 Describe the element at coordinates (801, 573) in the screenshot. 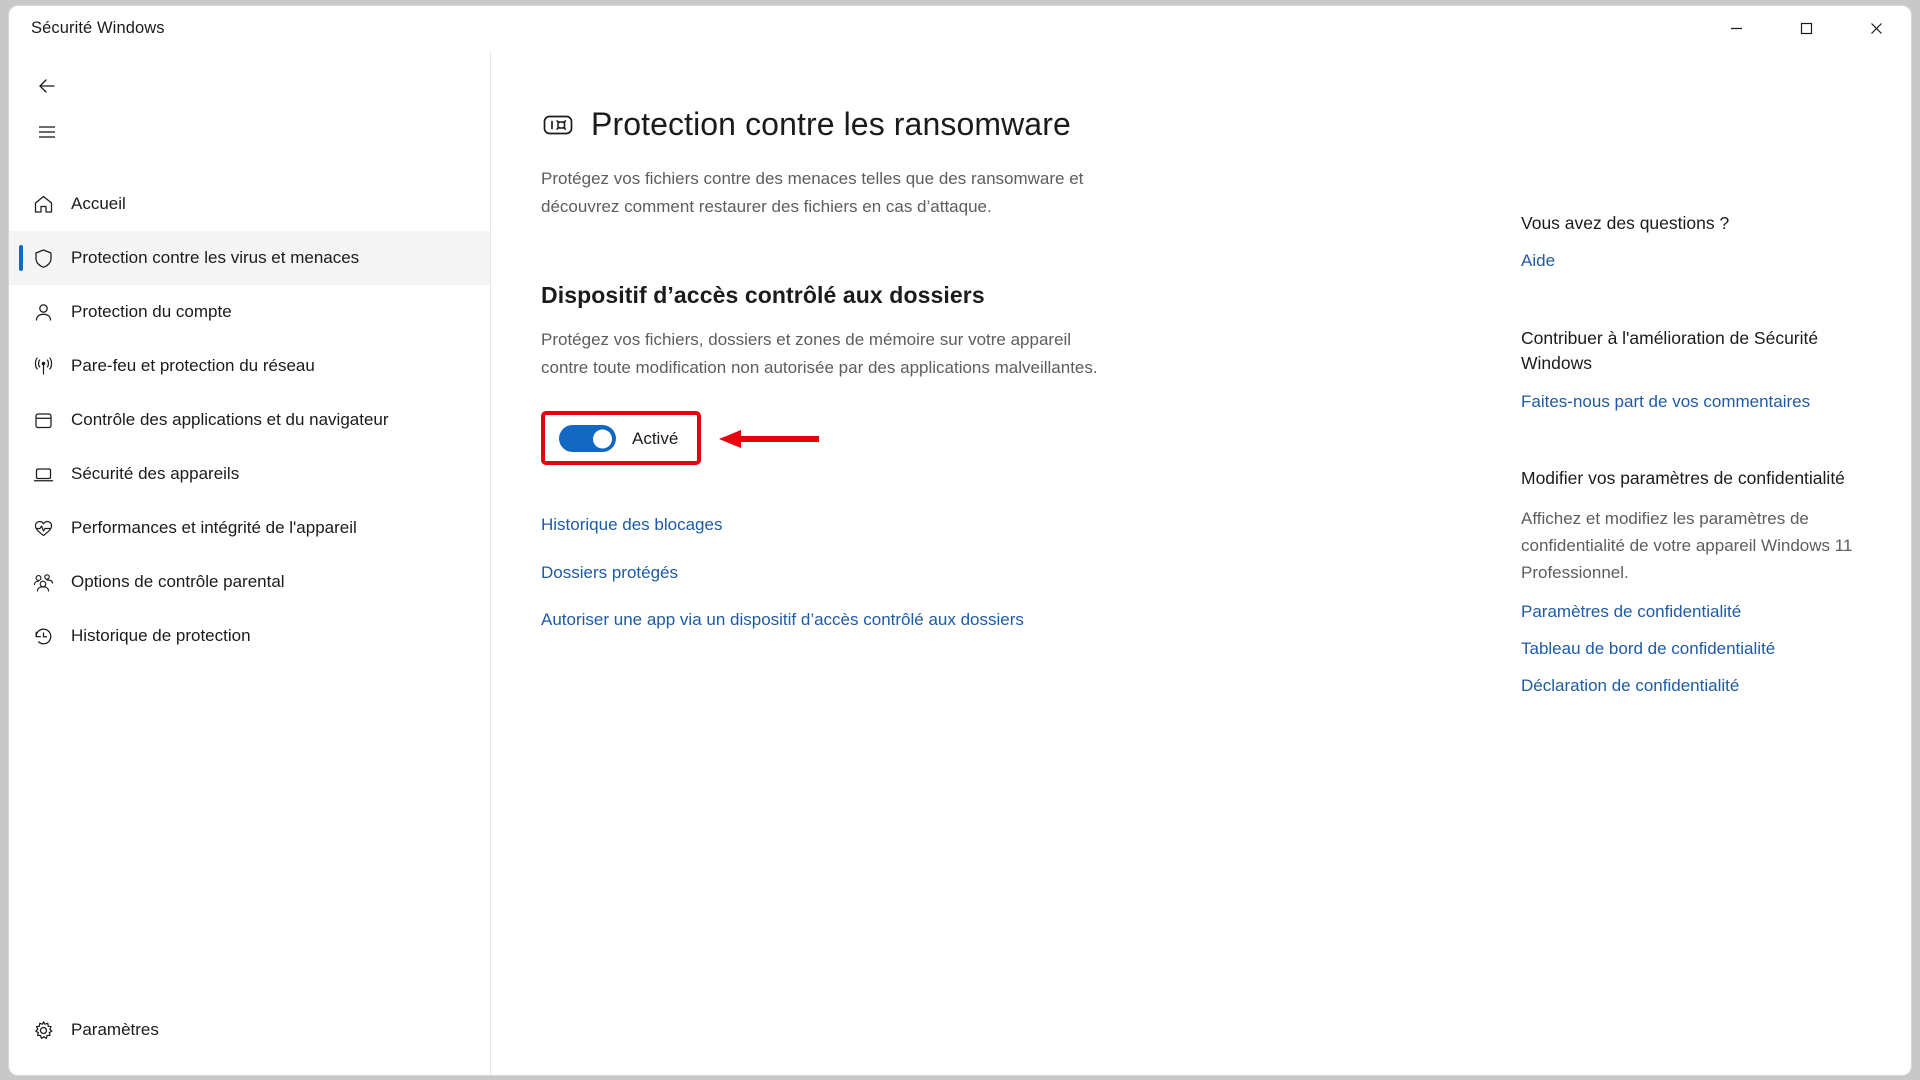

I see `link-protected-folders: Dossiers protégés` at that location.